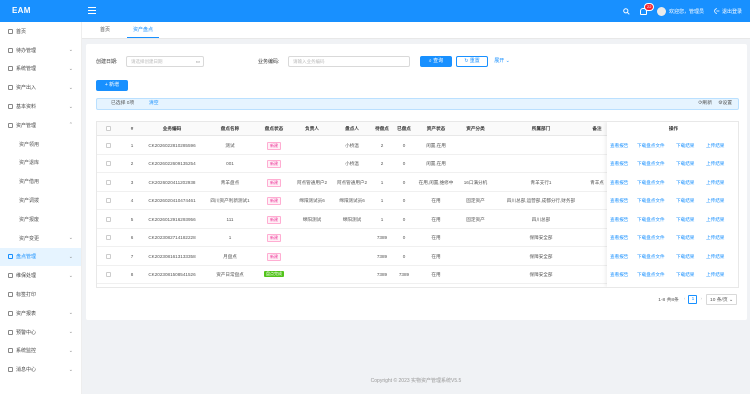  I want to click on select-all-checkbox, so click(108, 128).